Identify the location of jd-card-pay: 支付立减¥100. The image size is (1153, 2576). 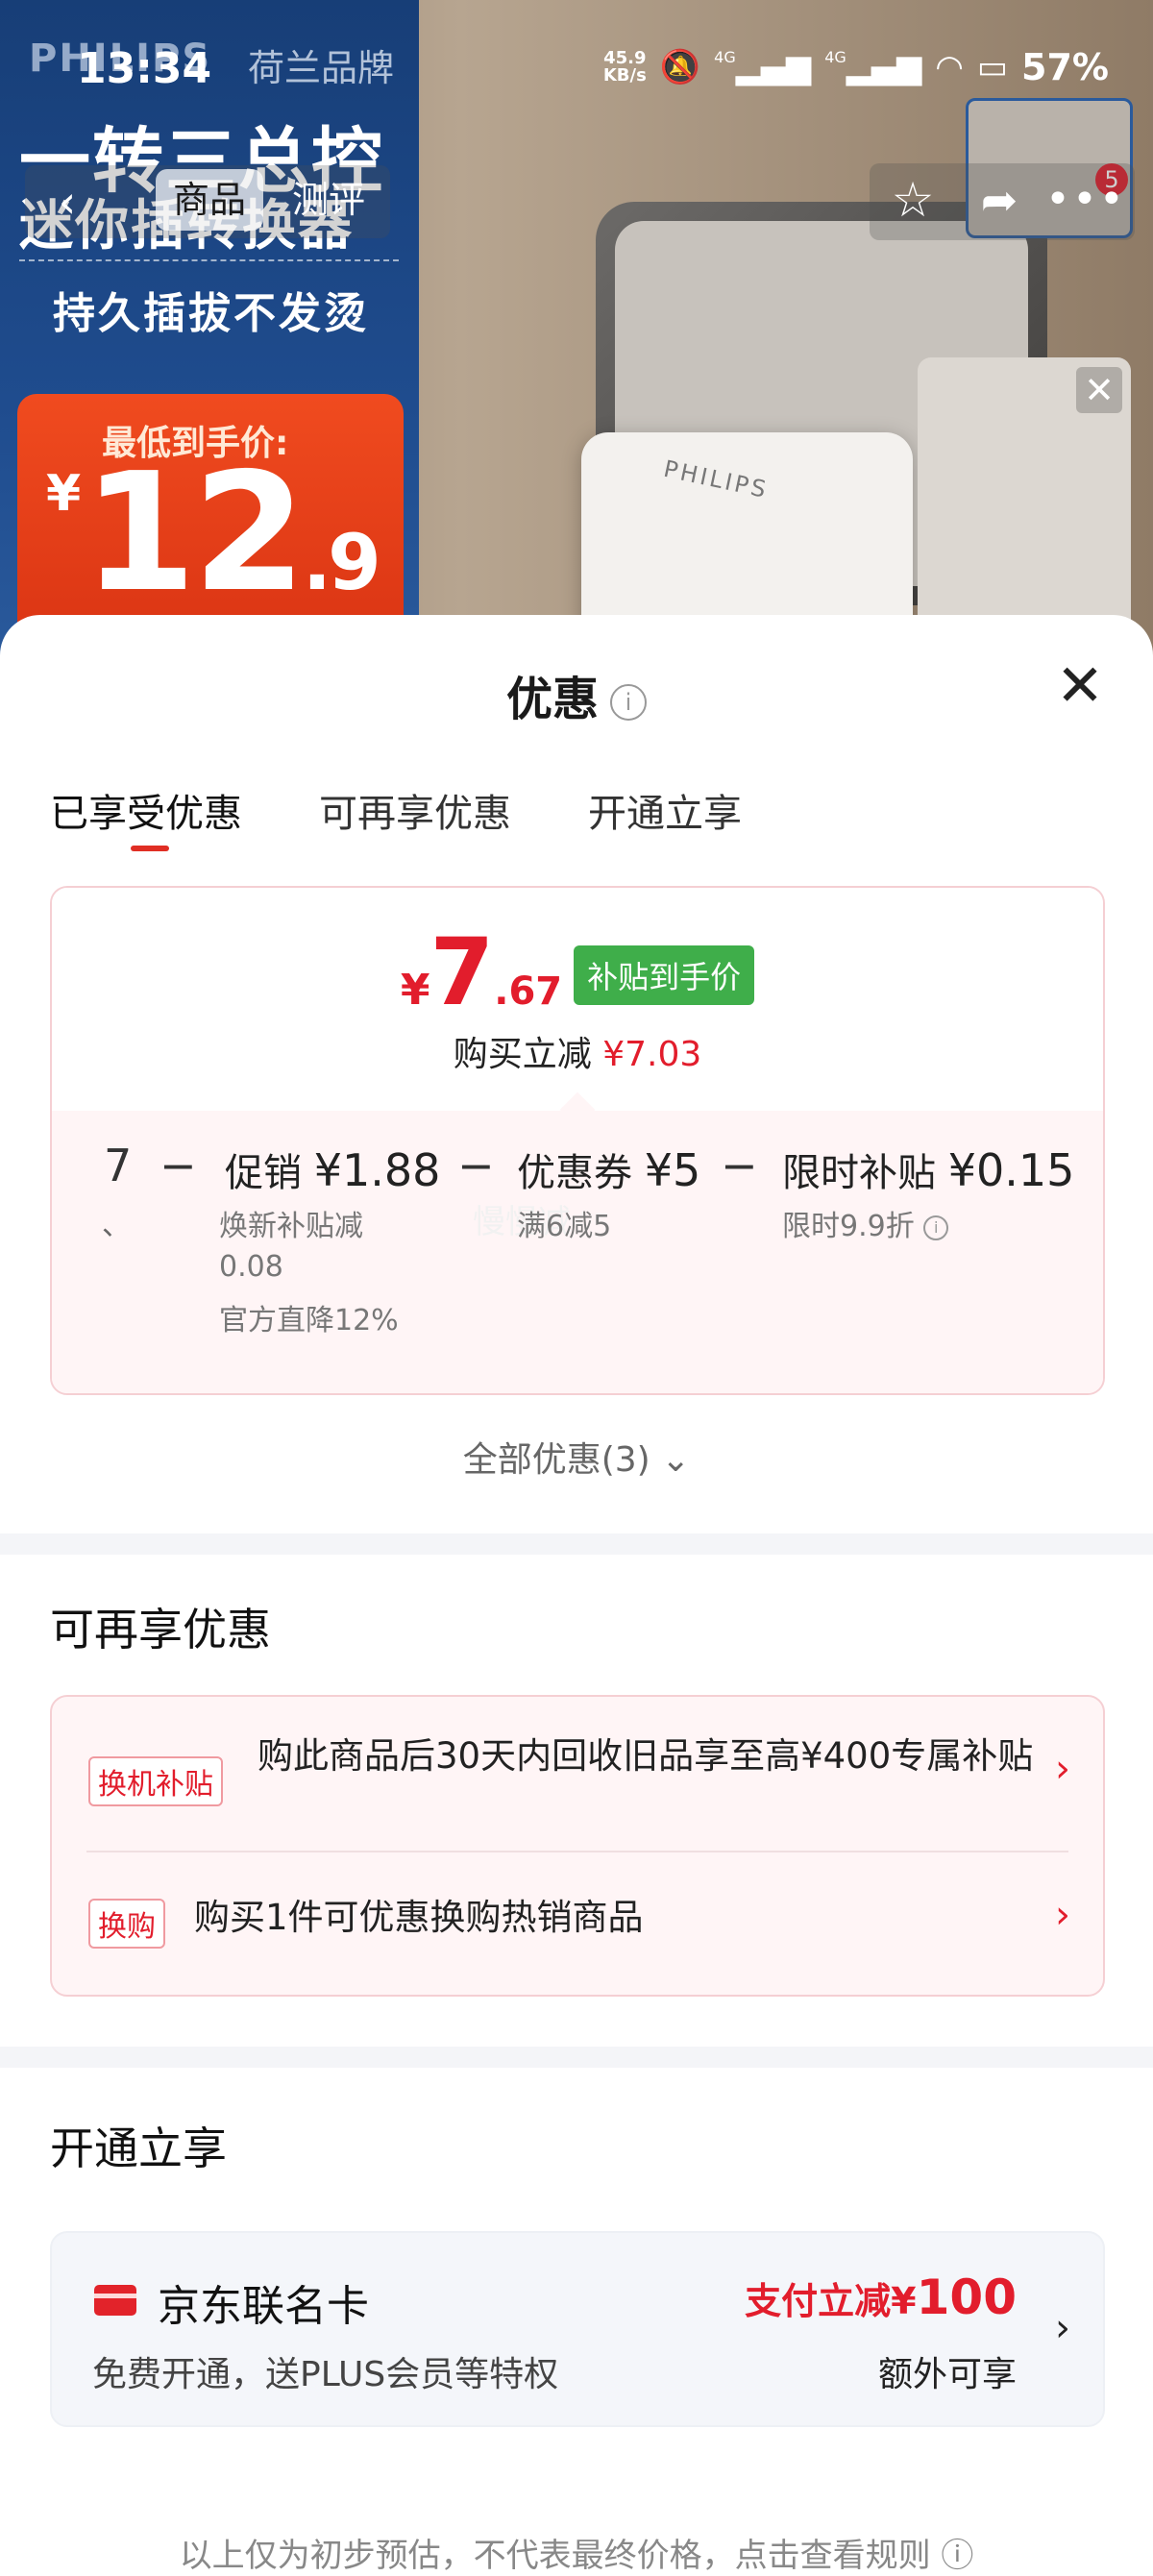
(881, 2297).